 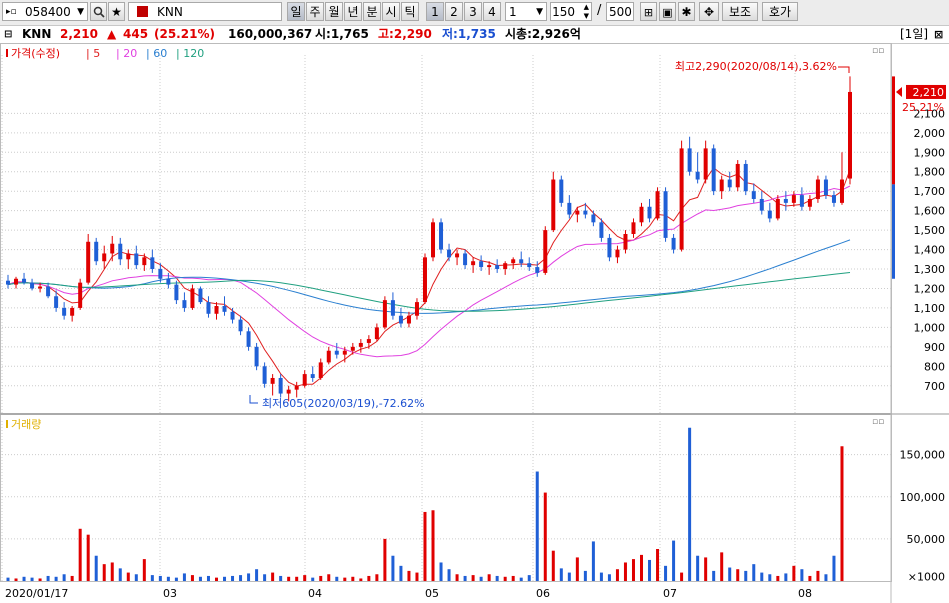 I want to click on save-button: ▣, so click(x=667, y=11).